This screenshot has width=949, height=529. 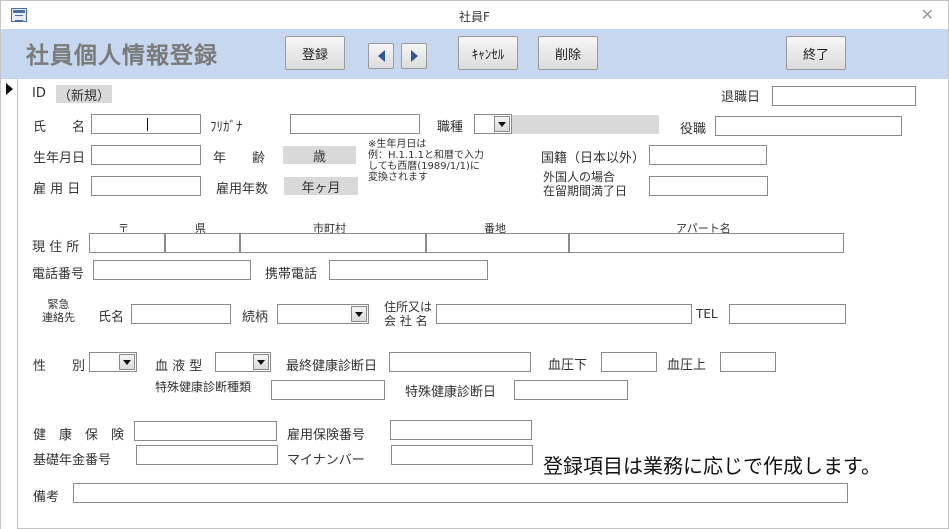 I want to click on bp-low-field, so click(x=629, y=362).